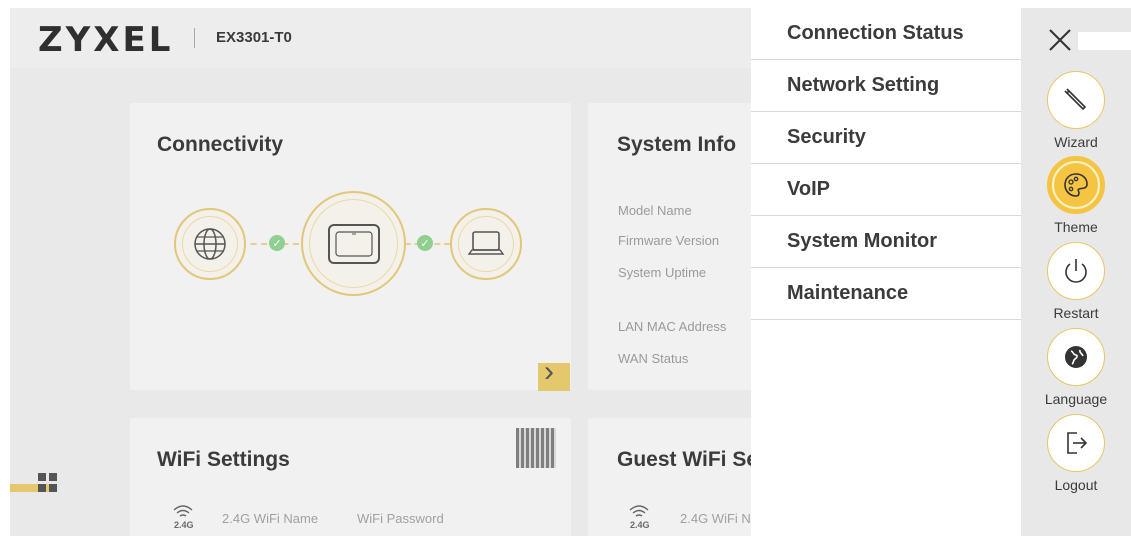 This screenshot has height=536, width=1131. What do you see at coordinates (1076, 227) in the screenshot?
I see `theme-label: Theme` at bounding box center [1076, 227].